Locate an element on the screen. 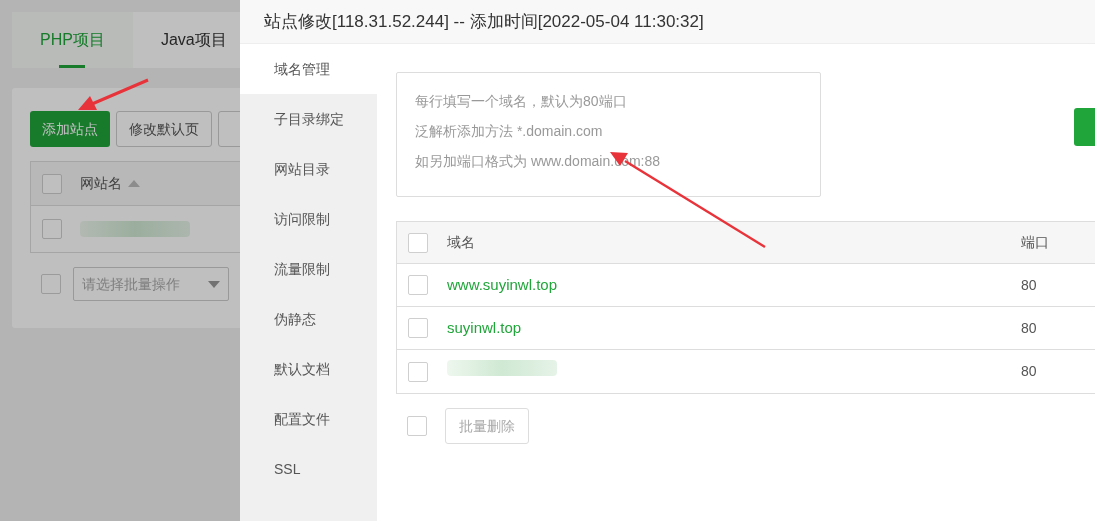  sort-up-icon is located at coordinates (134, 183).